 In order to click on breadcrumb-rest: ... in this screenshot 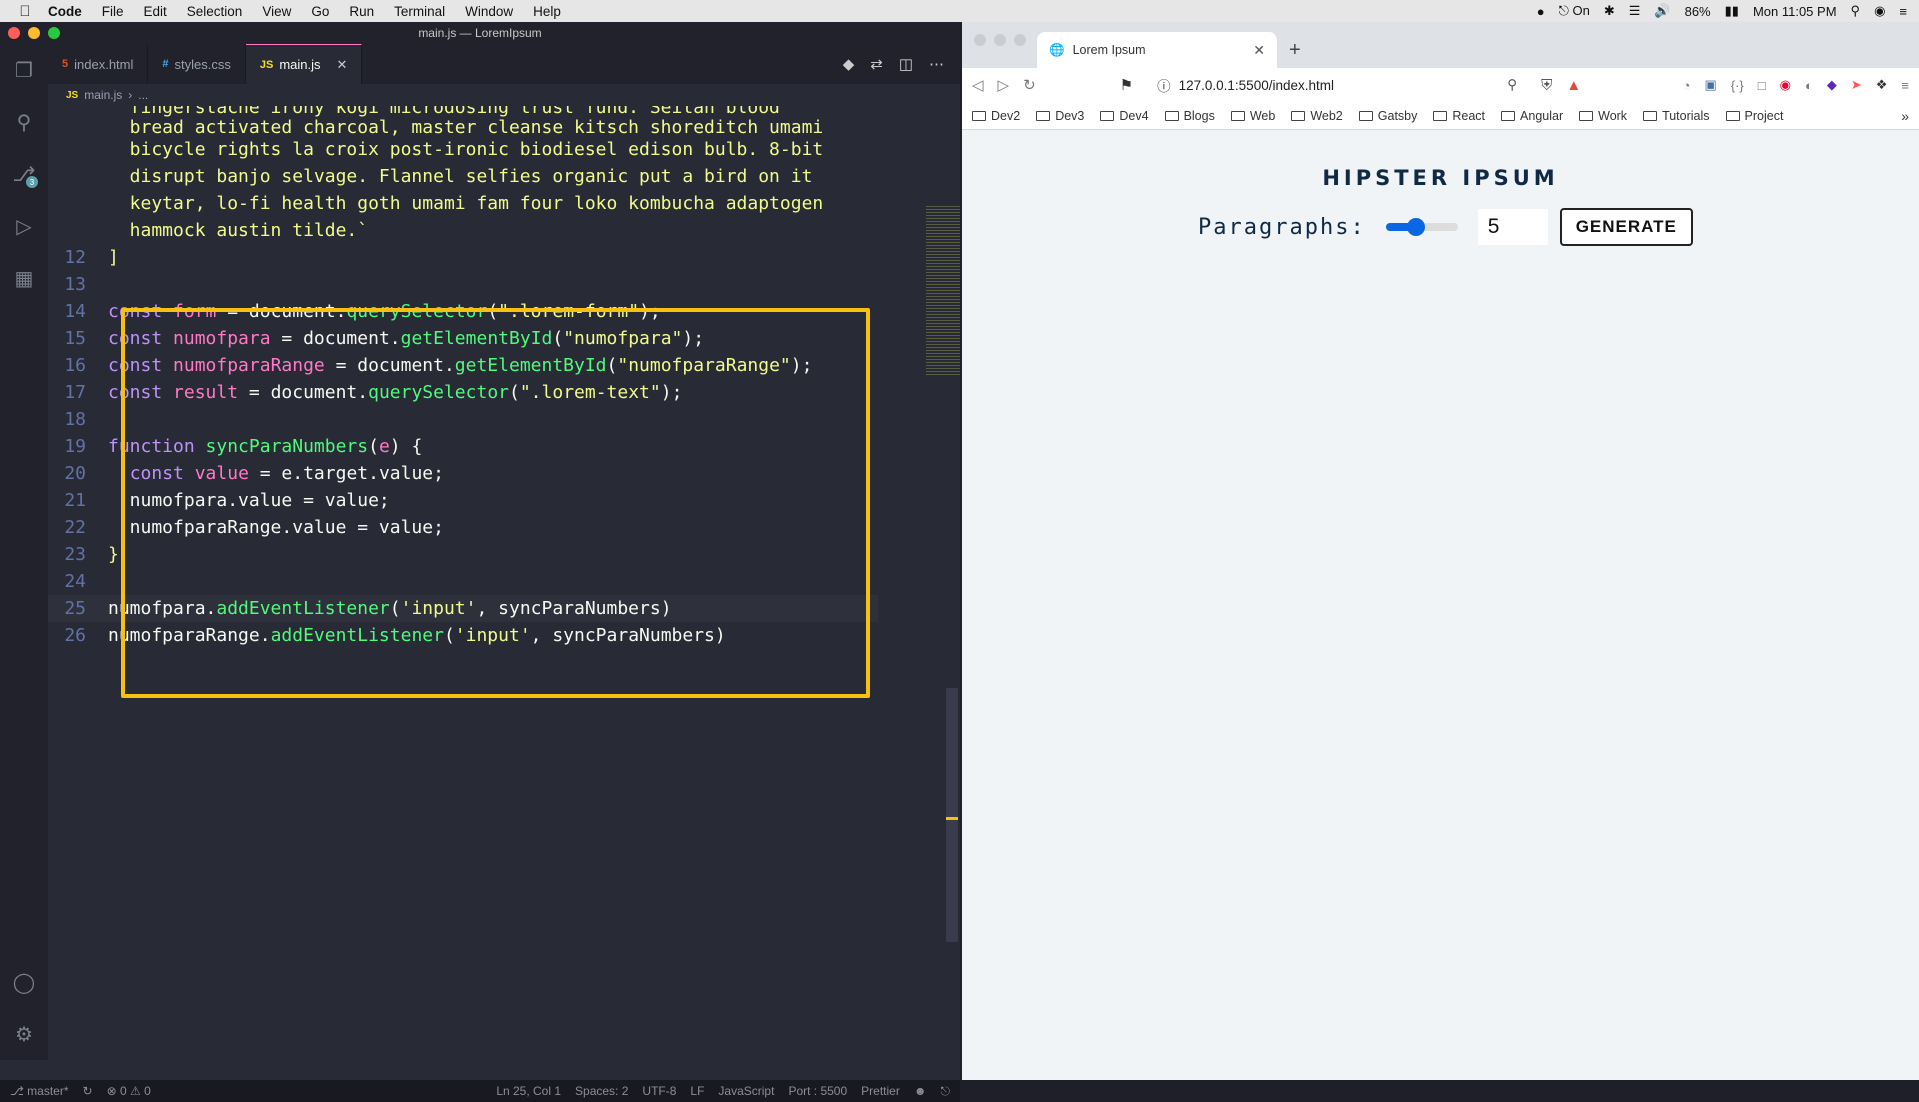, I will do `click(143, 95)`.